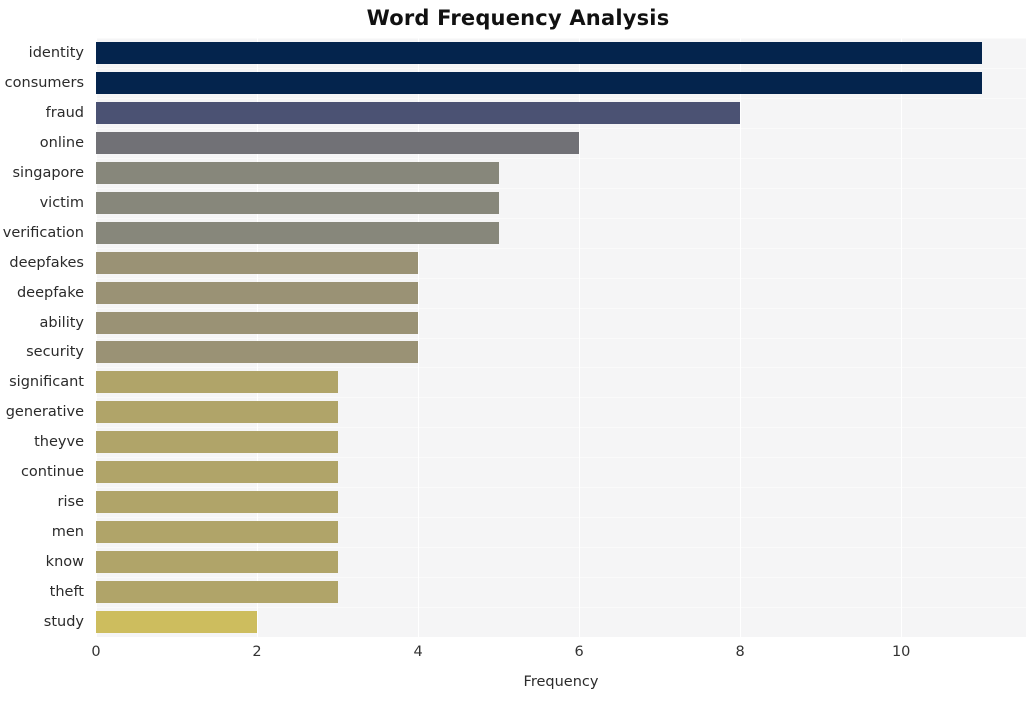  I want to click on y-axis-tick-label: significant, so click(46, 382).